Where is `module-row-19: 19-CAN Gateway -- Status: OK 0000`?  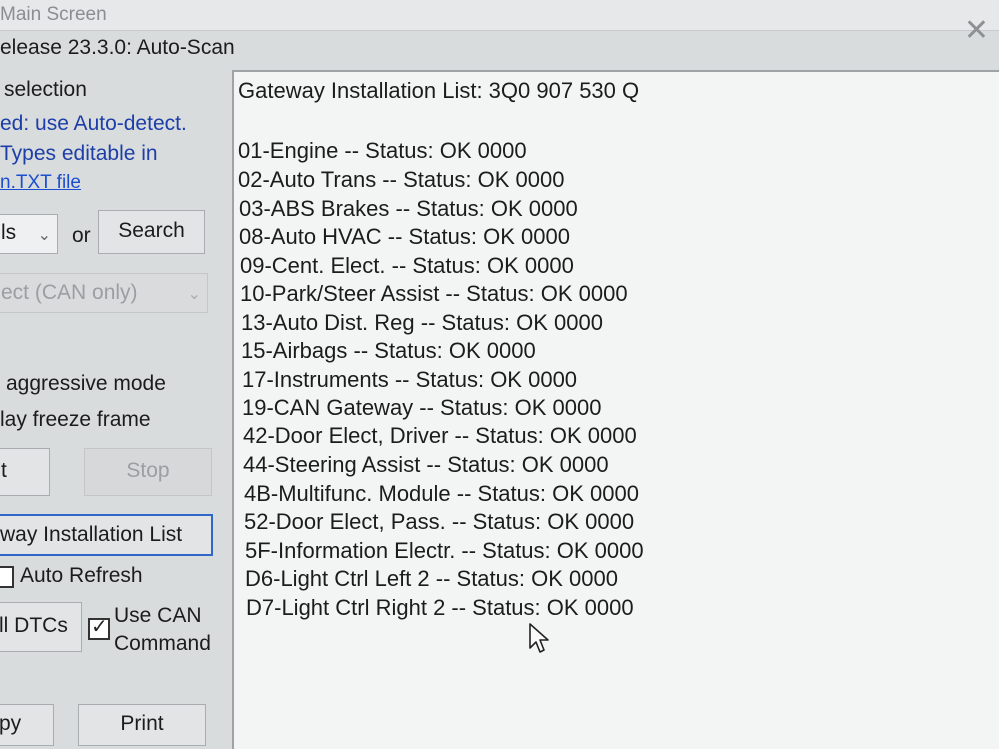 module-row-19: 19-CAN Gateway -- Status: OK 0000 is located at coordinates (422, 407).